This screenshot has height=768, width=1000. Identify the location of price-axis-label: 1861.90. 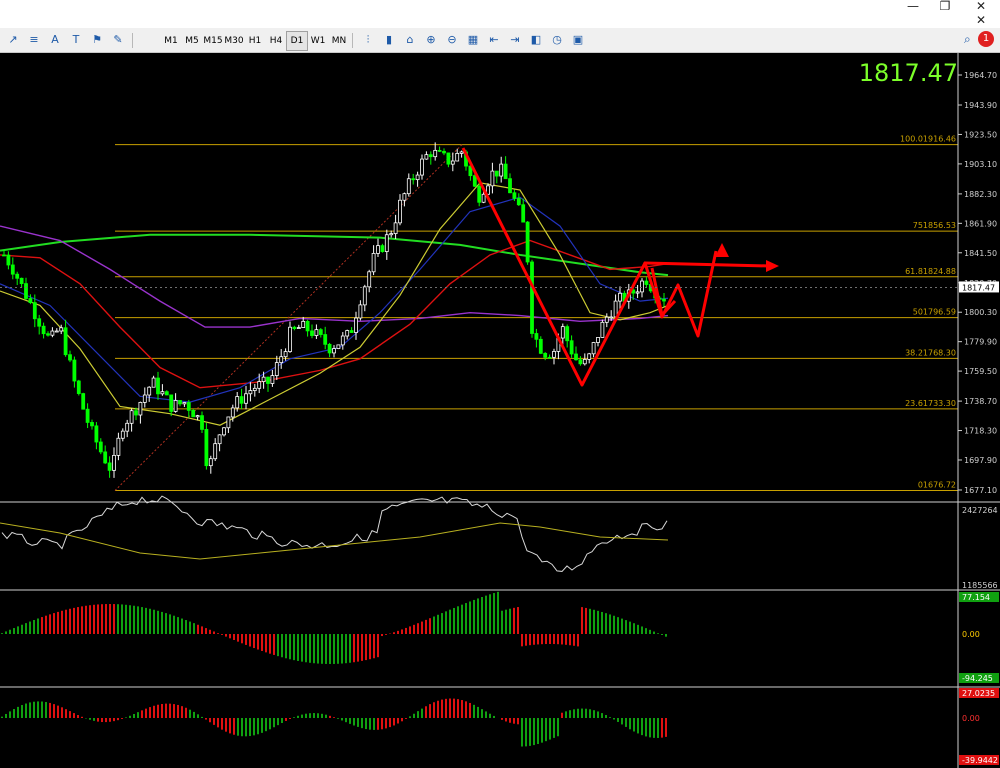
(980, 223).